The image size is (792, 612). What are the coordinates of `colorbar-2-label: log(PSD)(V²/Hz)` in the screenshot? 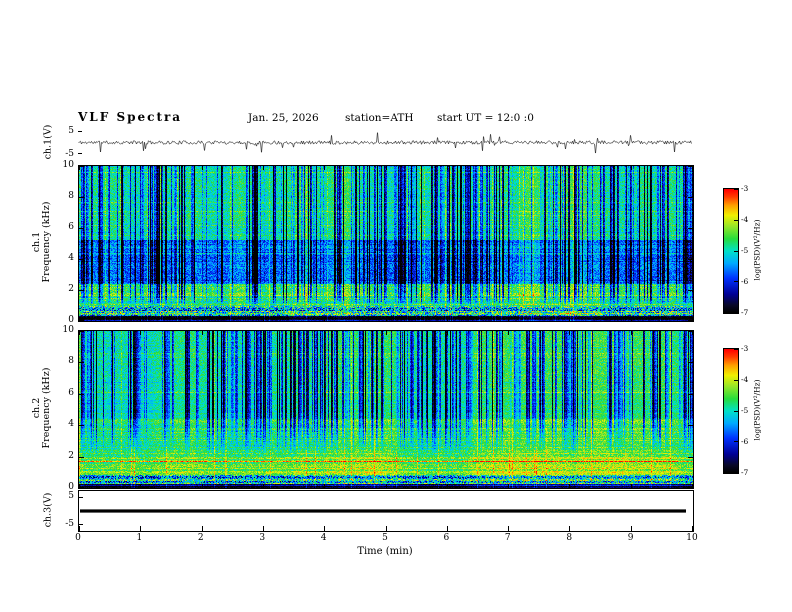 It's located at (757, 410).